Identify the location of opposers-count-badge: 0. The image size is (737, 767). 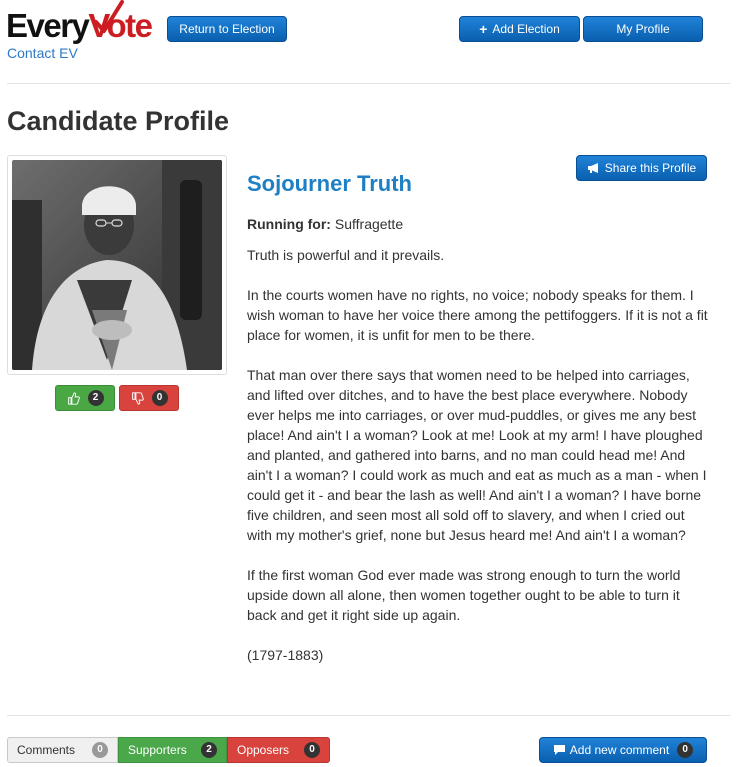
(312, 750).